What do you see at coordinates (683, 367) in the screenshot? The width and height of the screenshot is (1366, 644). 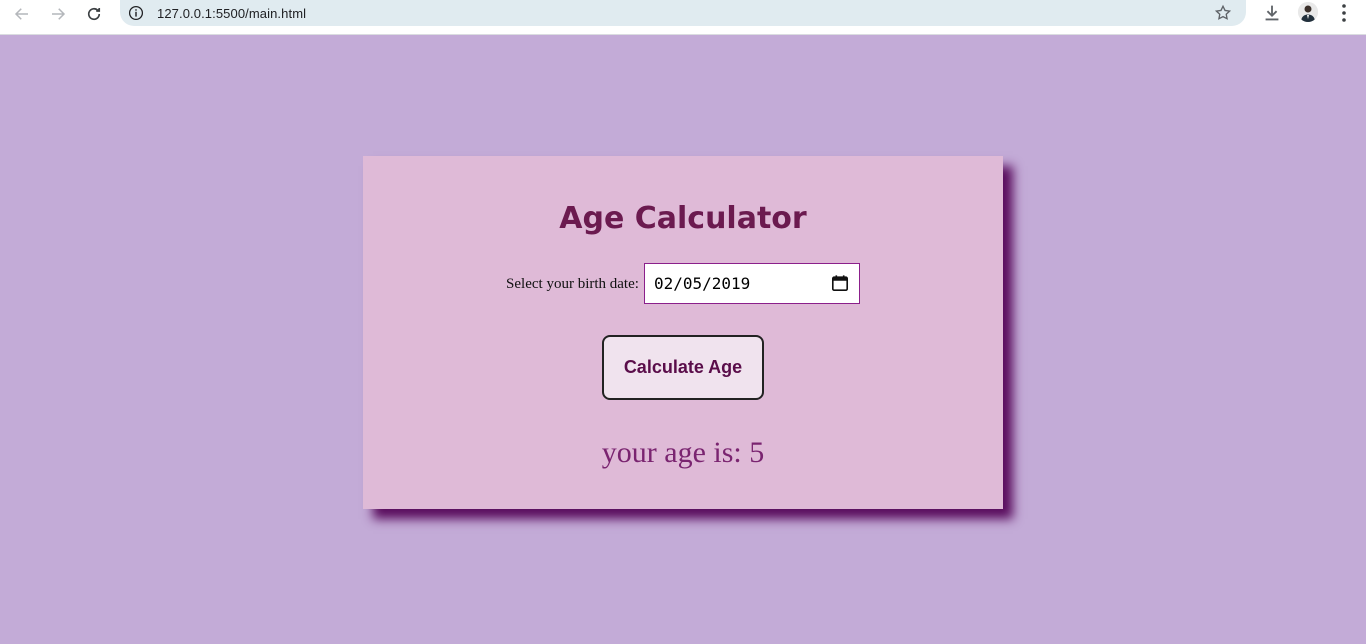 I see `calculate-age-button: Calculate Age` at bounding box center [683, 367].